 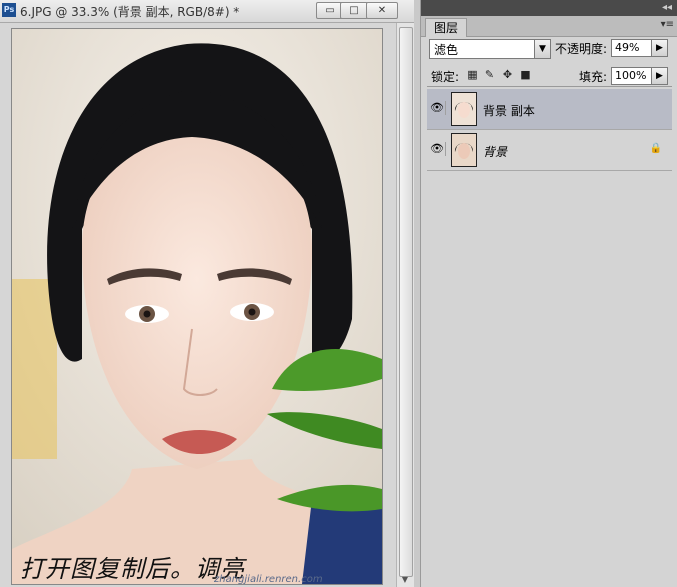 I want to click on fill-field: 100%, so click(x=633, y=76).